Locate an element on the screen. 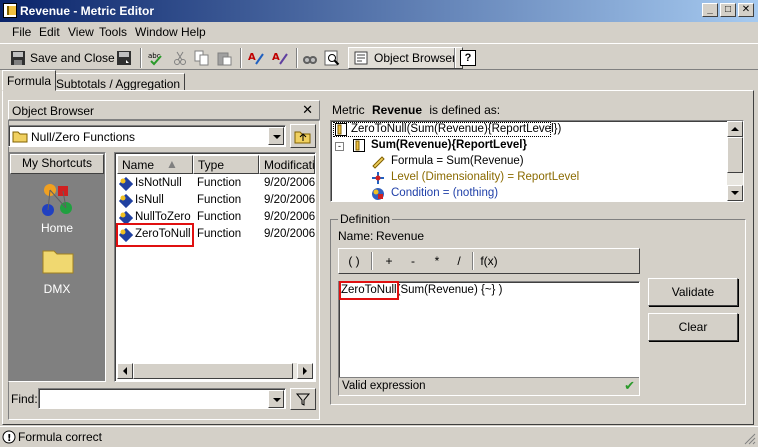  multiply-button: * is located at coordinates (437, 261).